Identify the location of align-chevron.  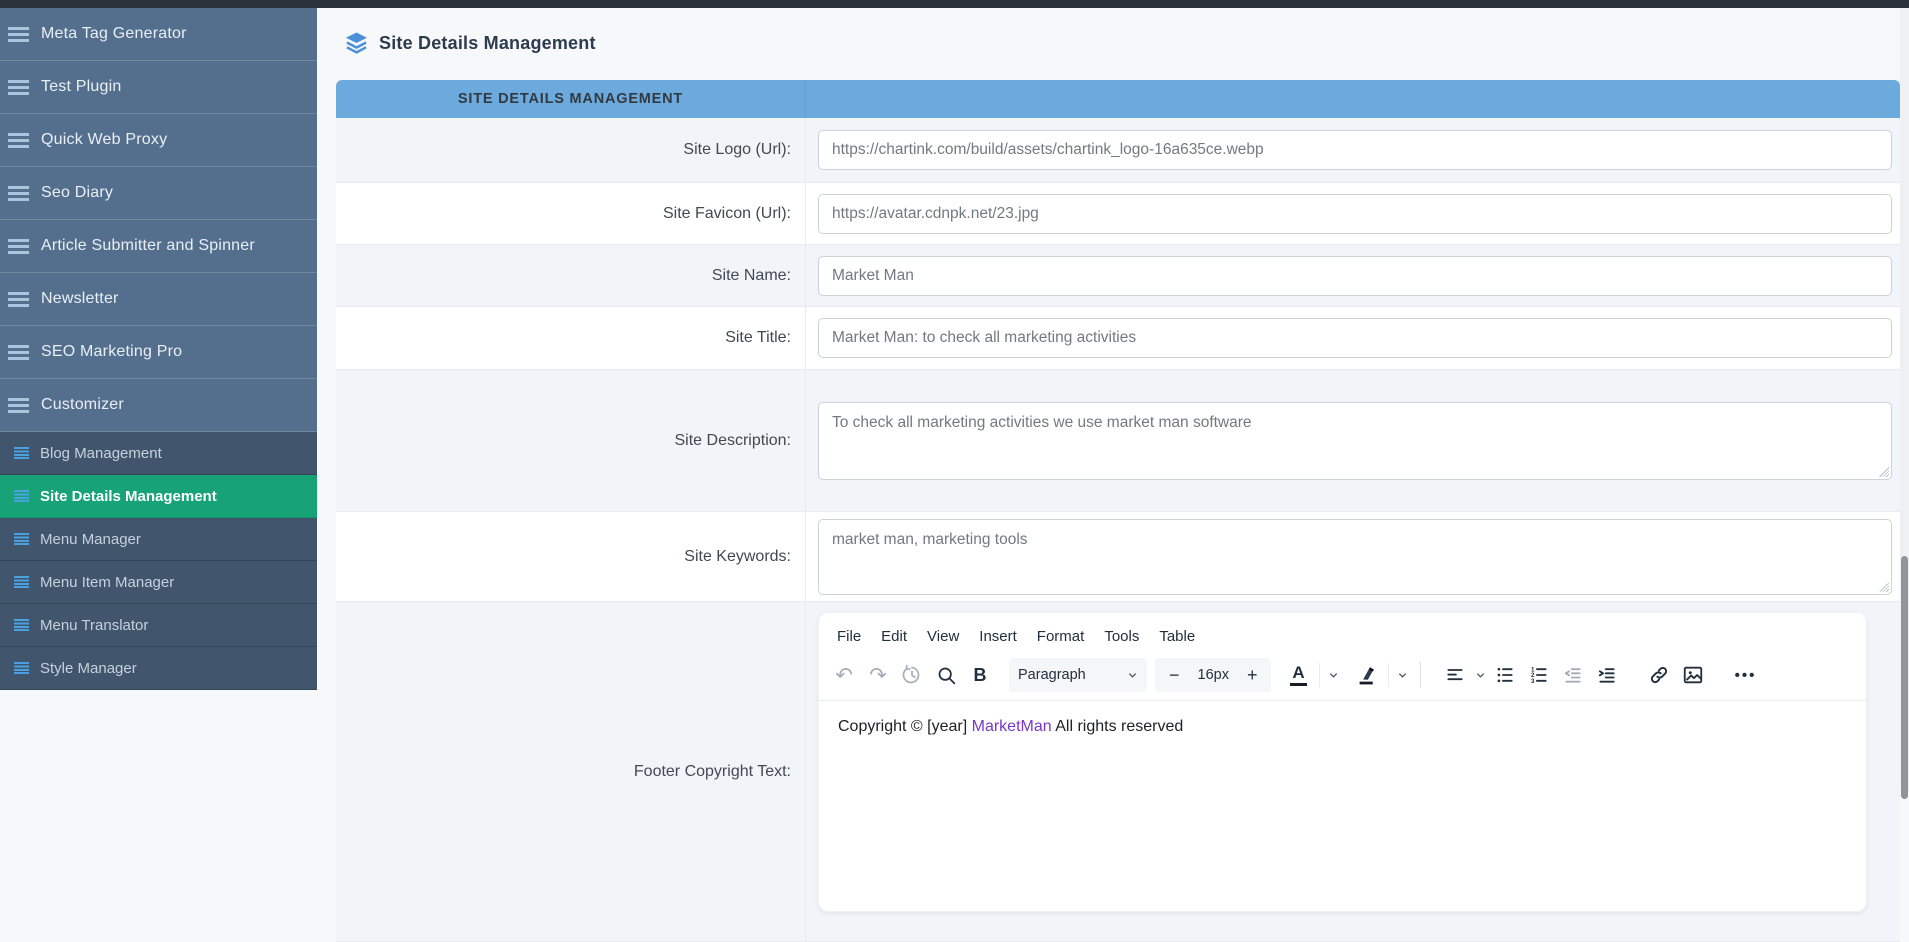
(1480, 675).